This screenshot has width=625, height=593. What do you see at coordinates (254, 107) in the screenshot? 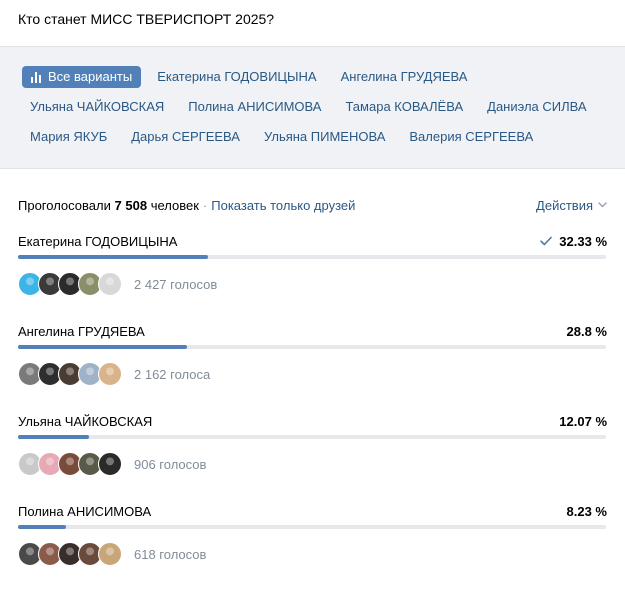
I see `filter-option: Полина АНИСИМОВА` at bounding box center [254, 107].